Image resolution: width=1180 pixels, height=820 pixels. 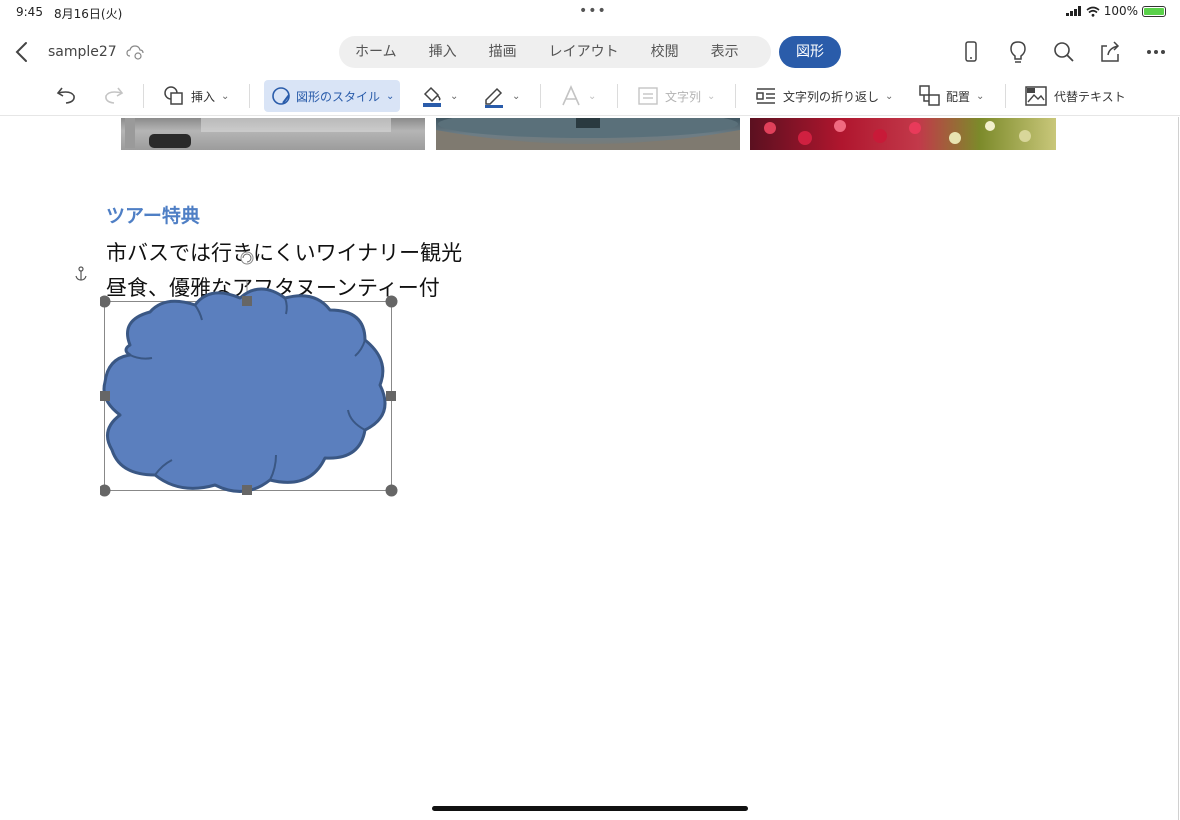 I want to click on home-indicator, so click(x=590, y=808).